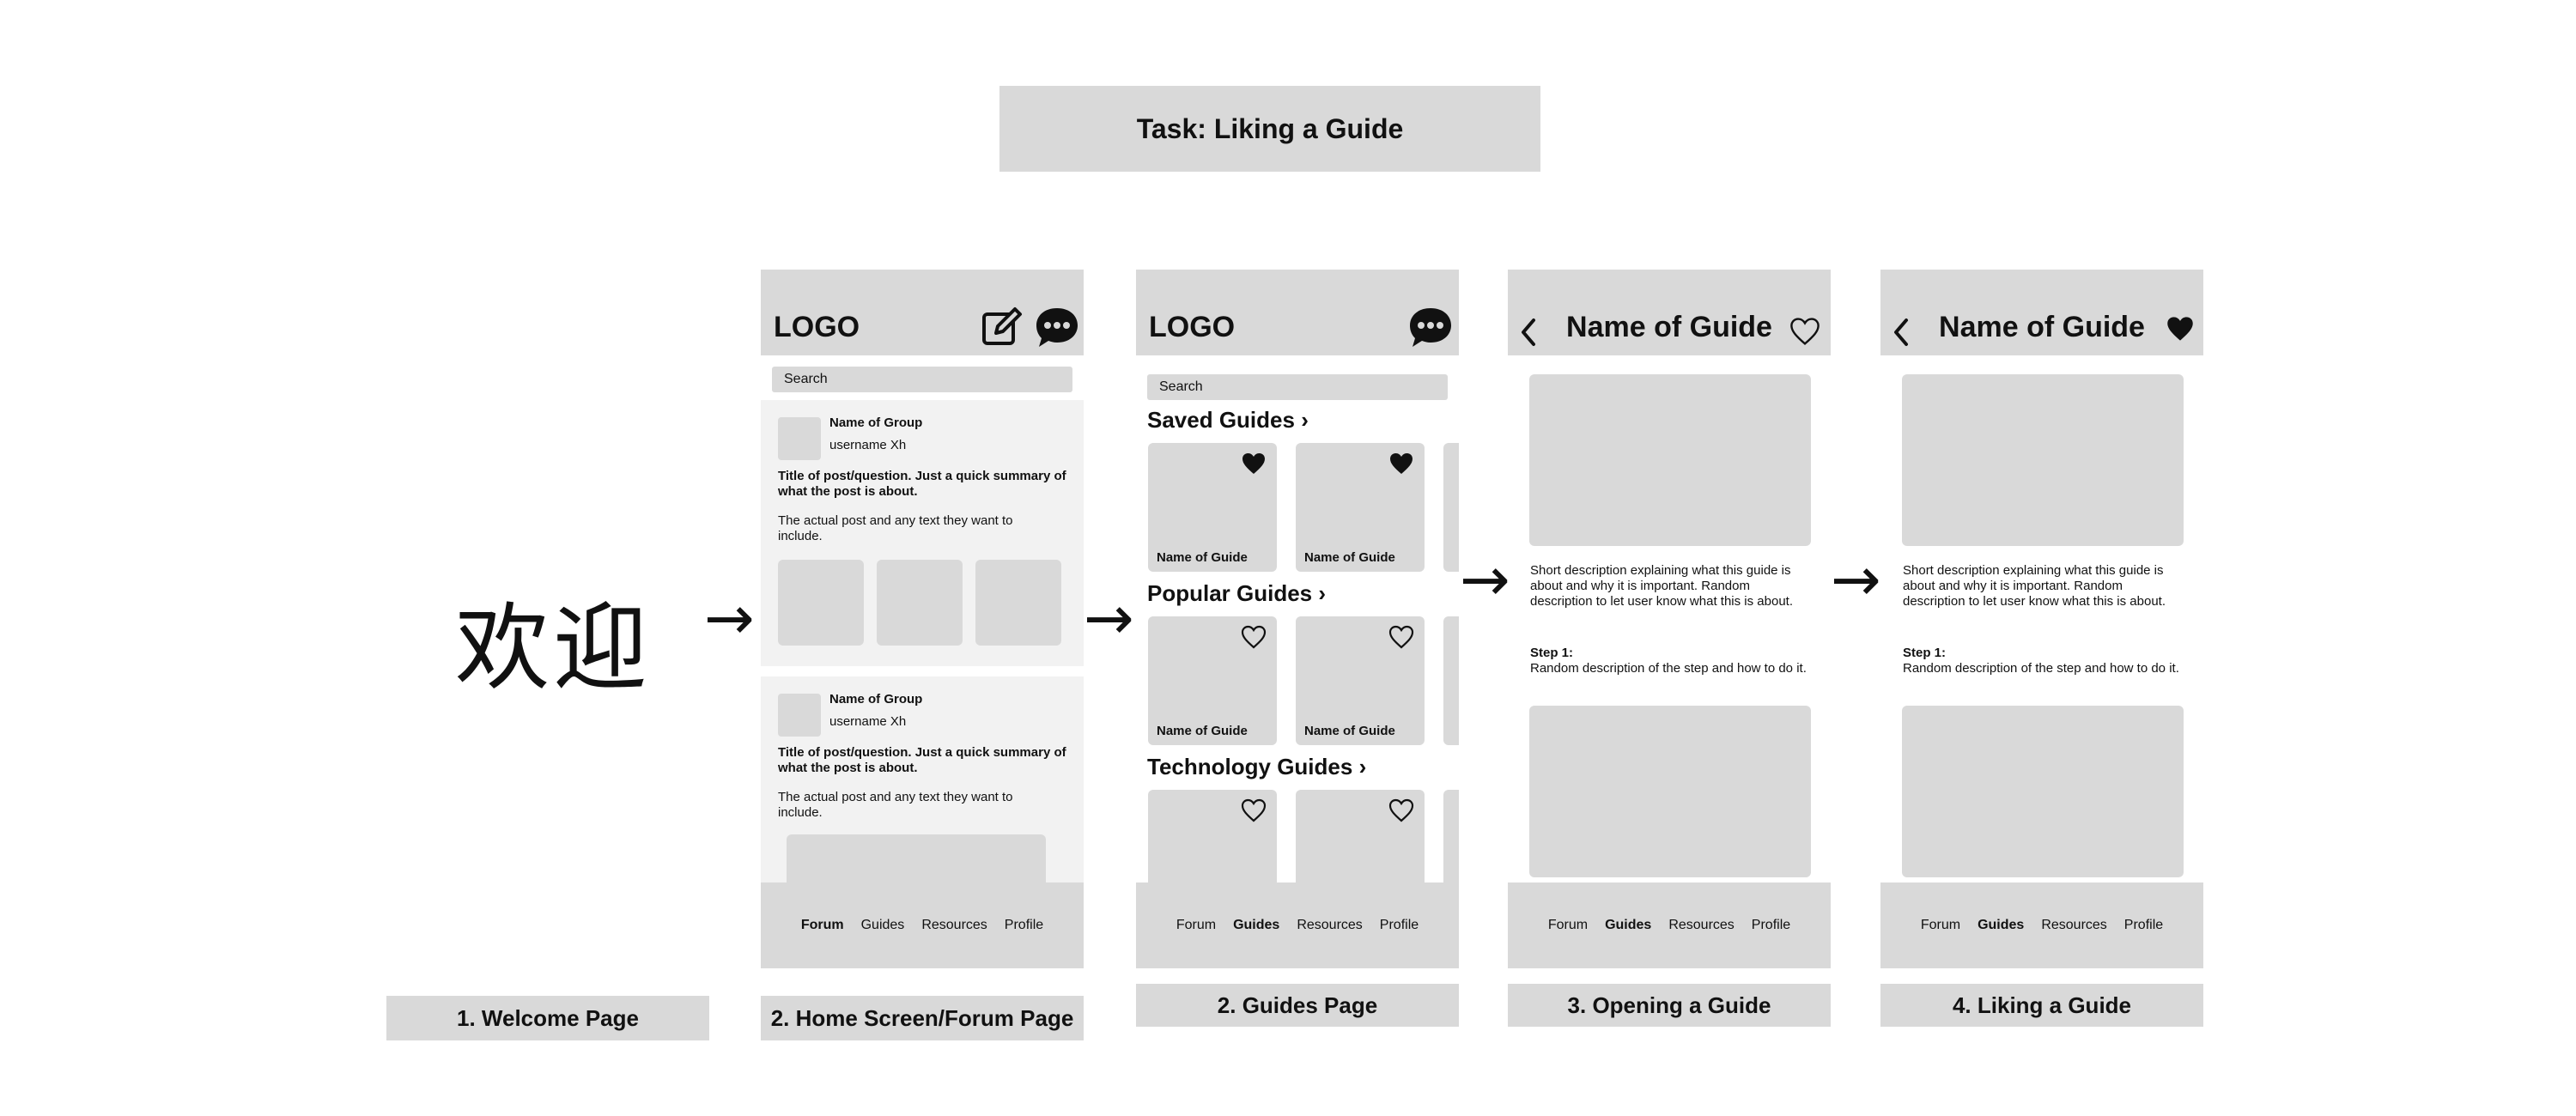 The height and width of the screenshot is (1116, 2576). I want to click on caption-forum: 2. Home Screen/Forum Page, so click(922, 1018).